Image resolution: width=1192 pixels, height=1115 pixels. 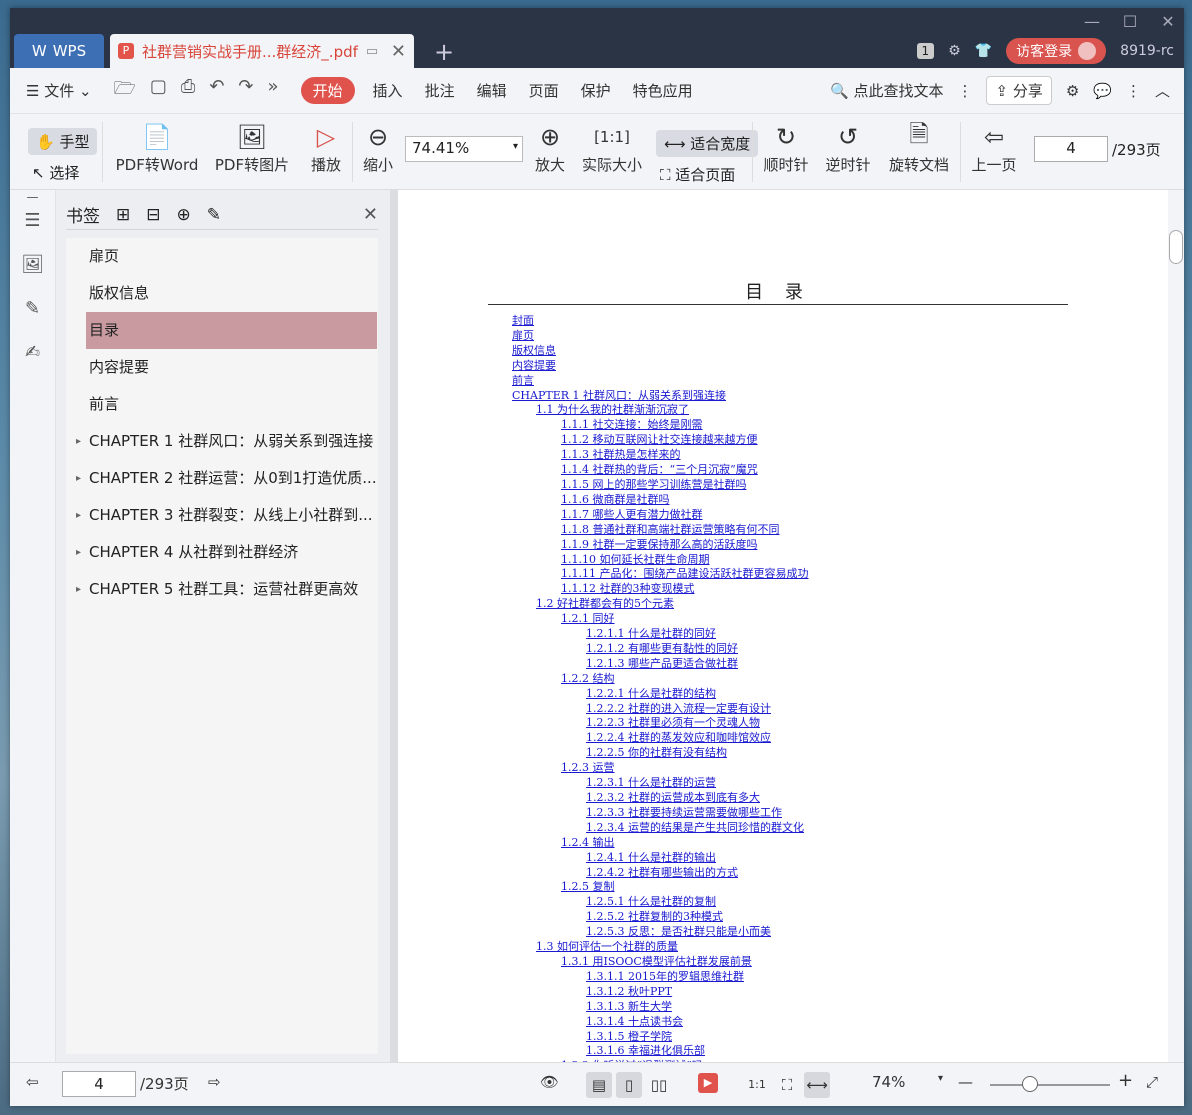 What do you see at coordinates (660, 321) in the screenshot?
I see `toc-link: 封面` at bounding box center [660, 321].